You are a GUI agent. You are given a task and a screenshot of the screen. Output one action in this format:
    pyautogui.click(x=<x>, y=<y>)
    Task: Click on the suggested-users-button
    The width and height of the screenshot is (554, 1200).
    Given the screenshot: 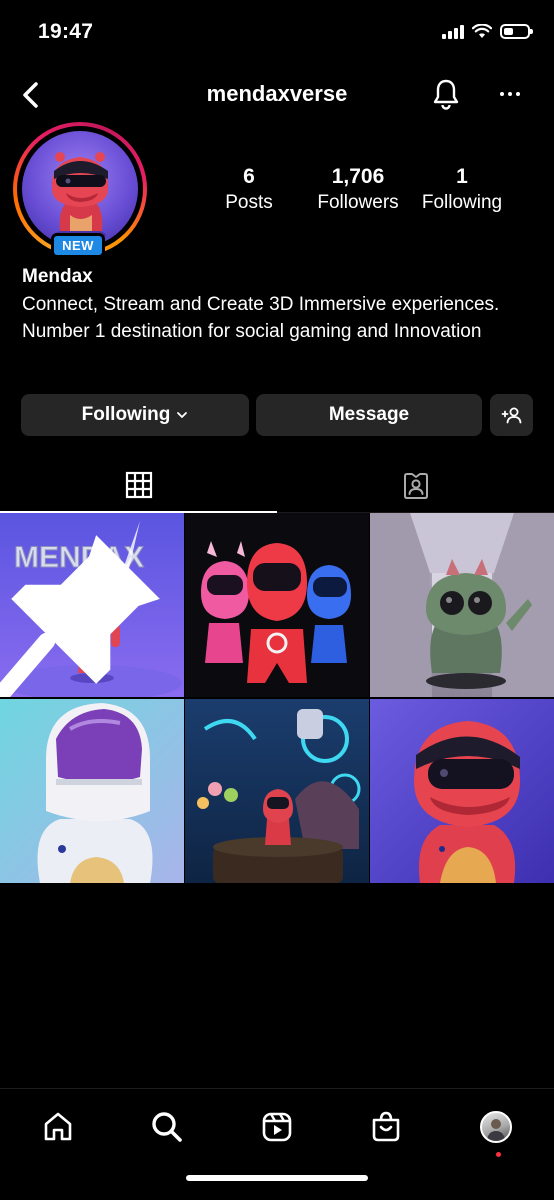 What is the action you would take?
    pyautogui.click(x=511, y=415)
    